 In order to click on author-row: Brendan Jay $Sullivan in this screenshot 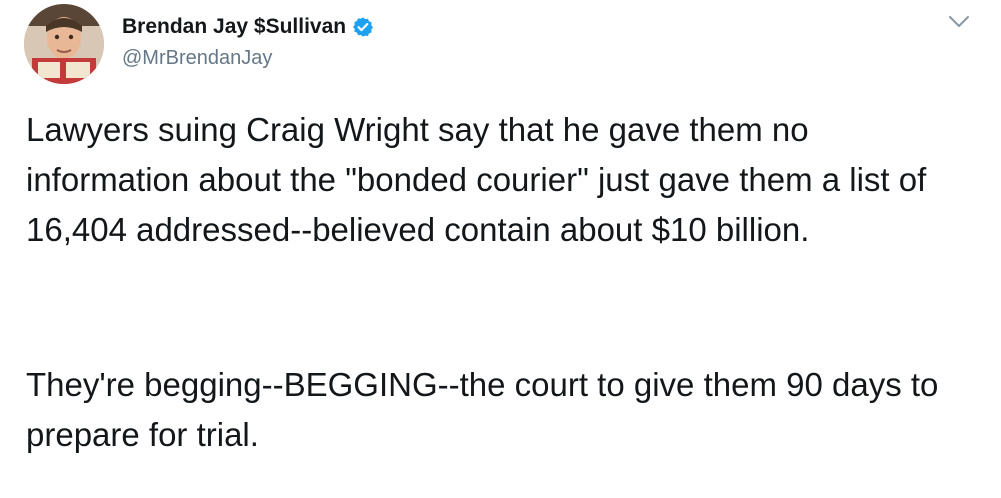, I will do `click(248, 27)`.